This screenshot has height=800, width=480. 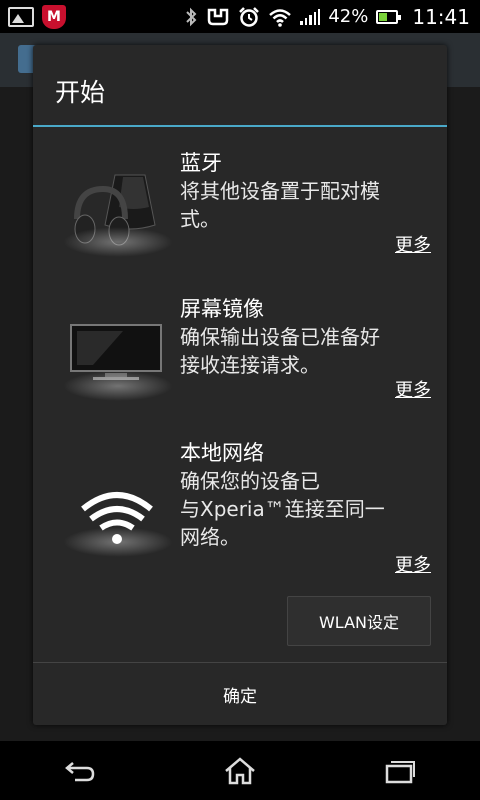 What do you see at coordinates (222, 309) in the screenshot?
I see `screen-mirroring-title: 屏幕镜像` at bounding box center [222, 309].